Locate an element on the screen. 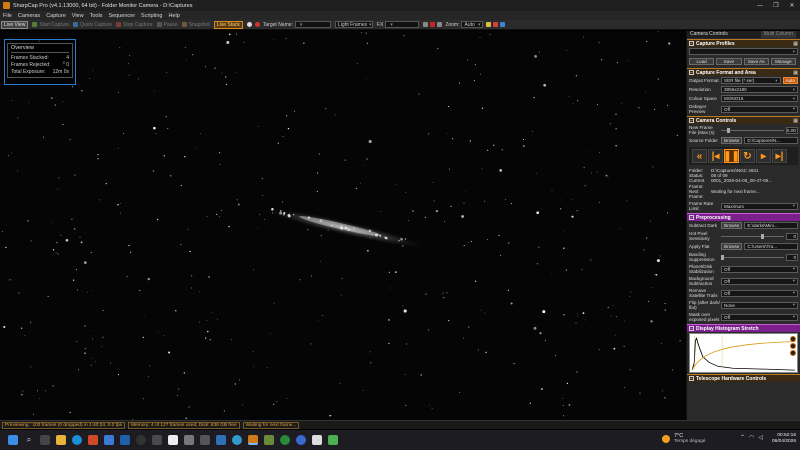  next-icon: ▸| is located at coordinates (779, 156).